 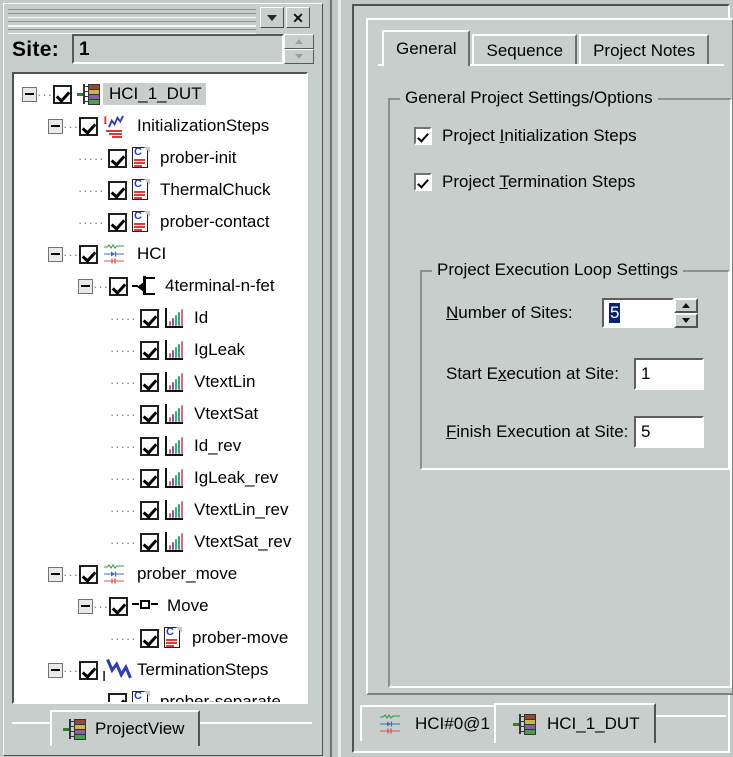 What do you see at coordinates (160, 694) in the screenshot?
I see `tree-item-prober-separate: ····· Cprober-separate` at bounding box center [160, 694].